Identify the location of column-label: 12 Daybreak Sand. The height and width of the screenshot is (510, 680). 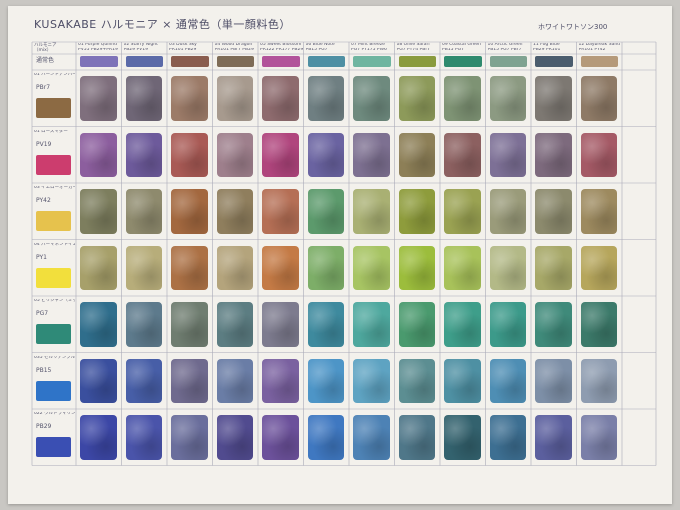
(599, 45).